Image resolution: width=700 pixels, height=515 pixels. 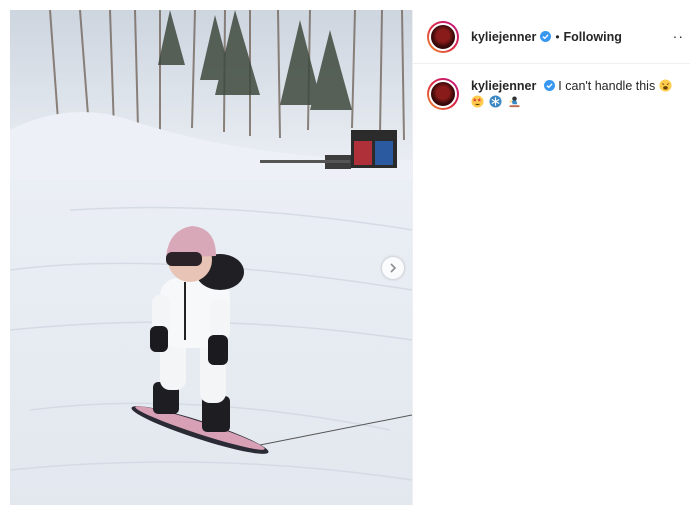 What do you see at coordinates (514, 102) in the screenshot?
I see `snowboarder-emoji` at bounding box center [514, 102].